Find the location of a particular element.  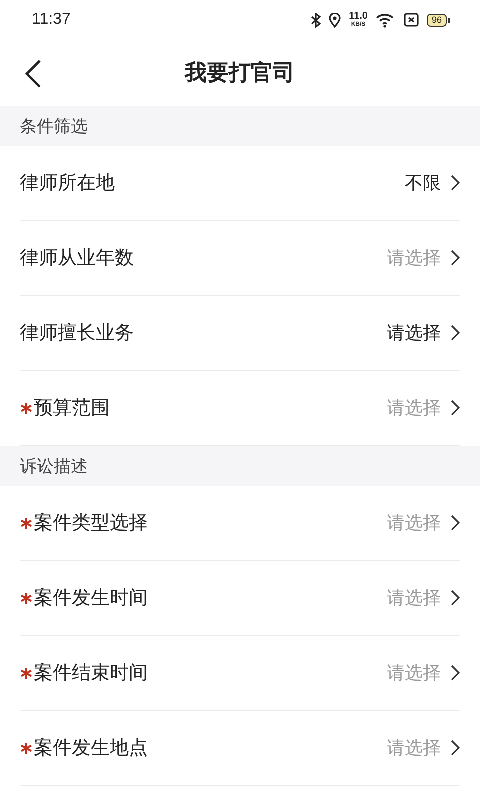

wifi-icon is located at coordinates (386, 20).